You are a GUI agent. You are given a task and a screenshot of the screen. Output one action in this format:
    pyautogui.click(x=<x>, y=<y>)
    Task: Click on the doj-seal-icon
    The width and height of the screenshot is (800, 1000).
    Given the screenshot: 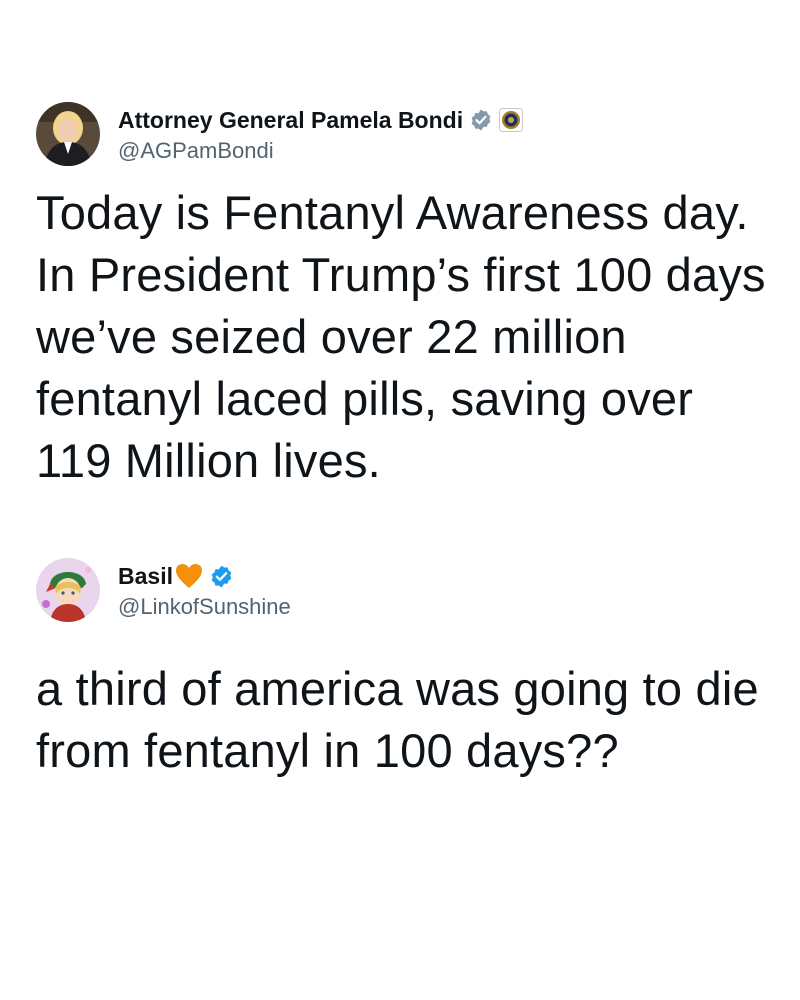 What is the action you would take?
    pyautogui.click(x=511, y=120)
    